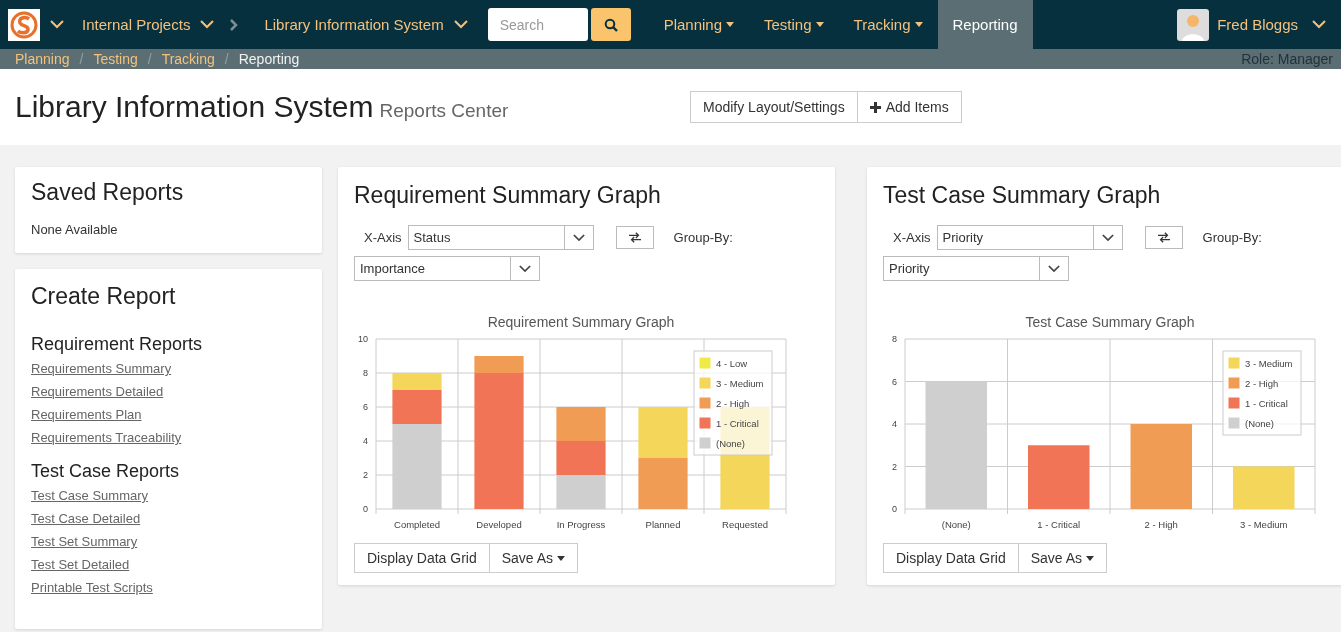  Describe the element at coordinates (80, 564) in the screenshot. I see `report-link: Test Set Detailed` at that location.